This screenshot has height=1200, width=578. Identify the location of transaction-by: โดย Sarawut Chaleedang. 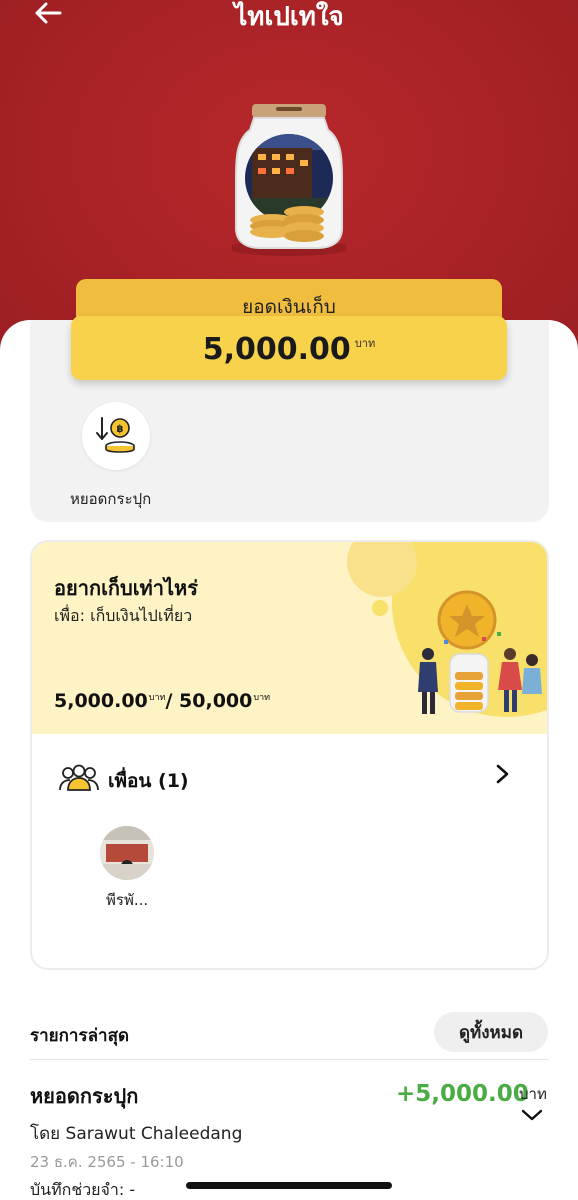
(136, 1134).